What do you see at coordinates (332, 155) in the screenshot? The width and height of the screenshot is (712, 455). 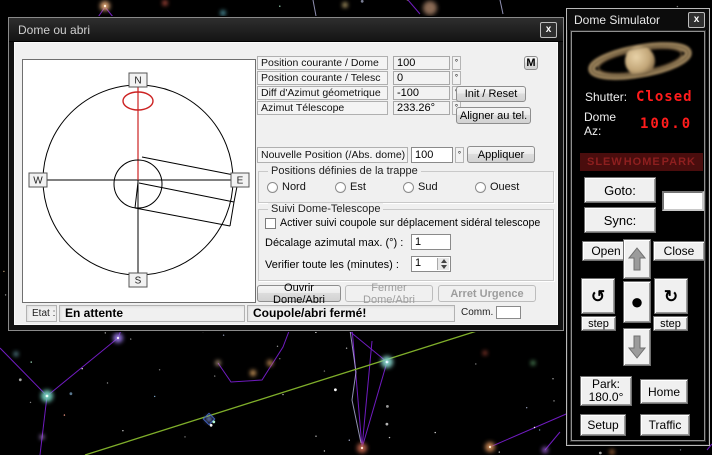 I see `new-position-label: Nouvelle Position (/Abs. dome)` at bounding box center [332, 155].